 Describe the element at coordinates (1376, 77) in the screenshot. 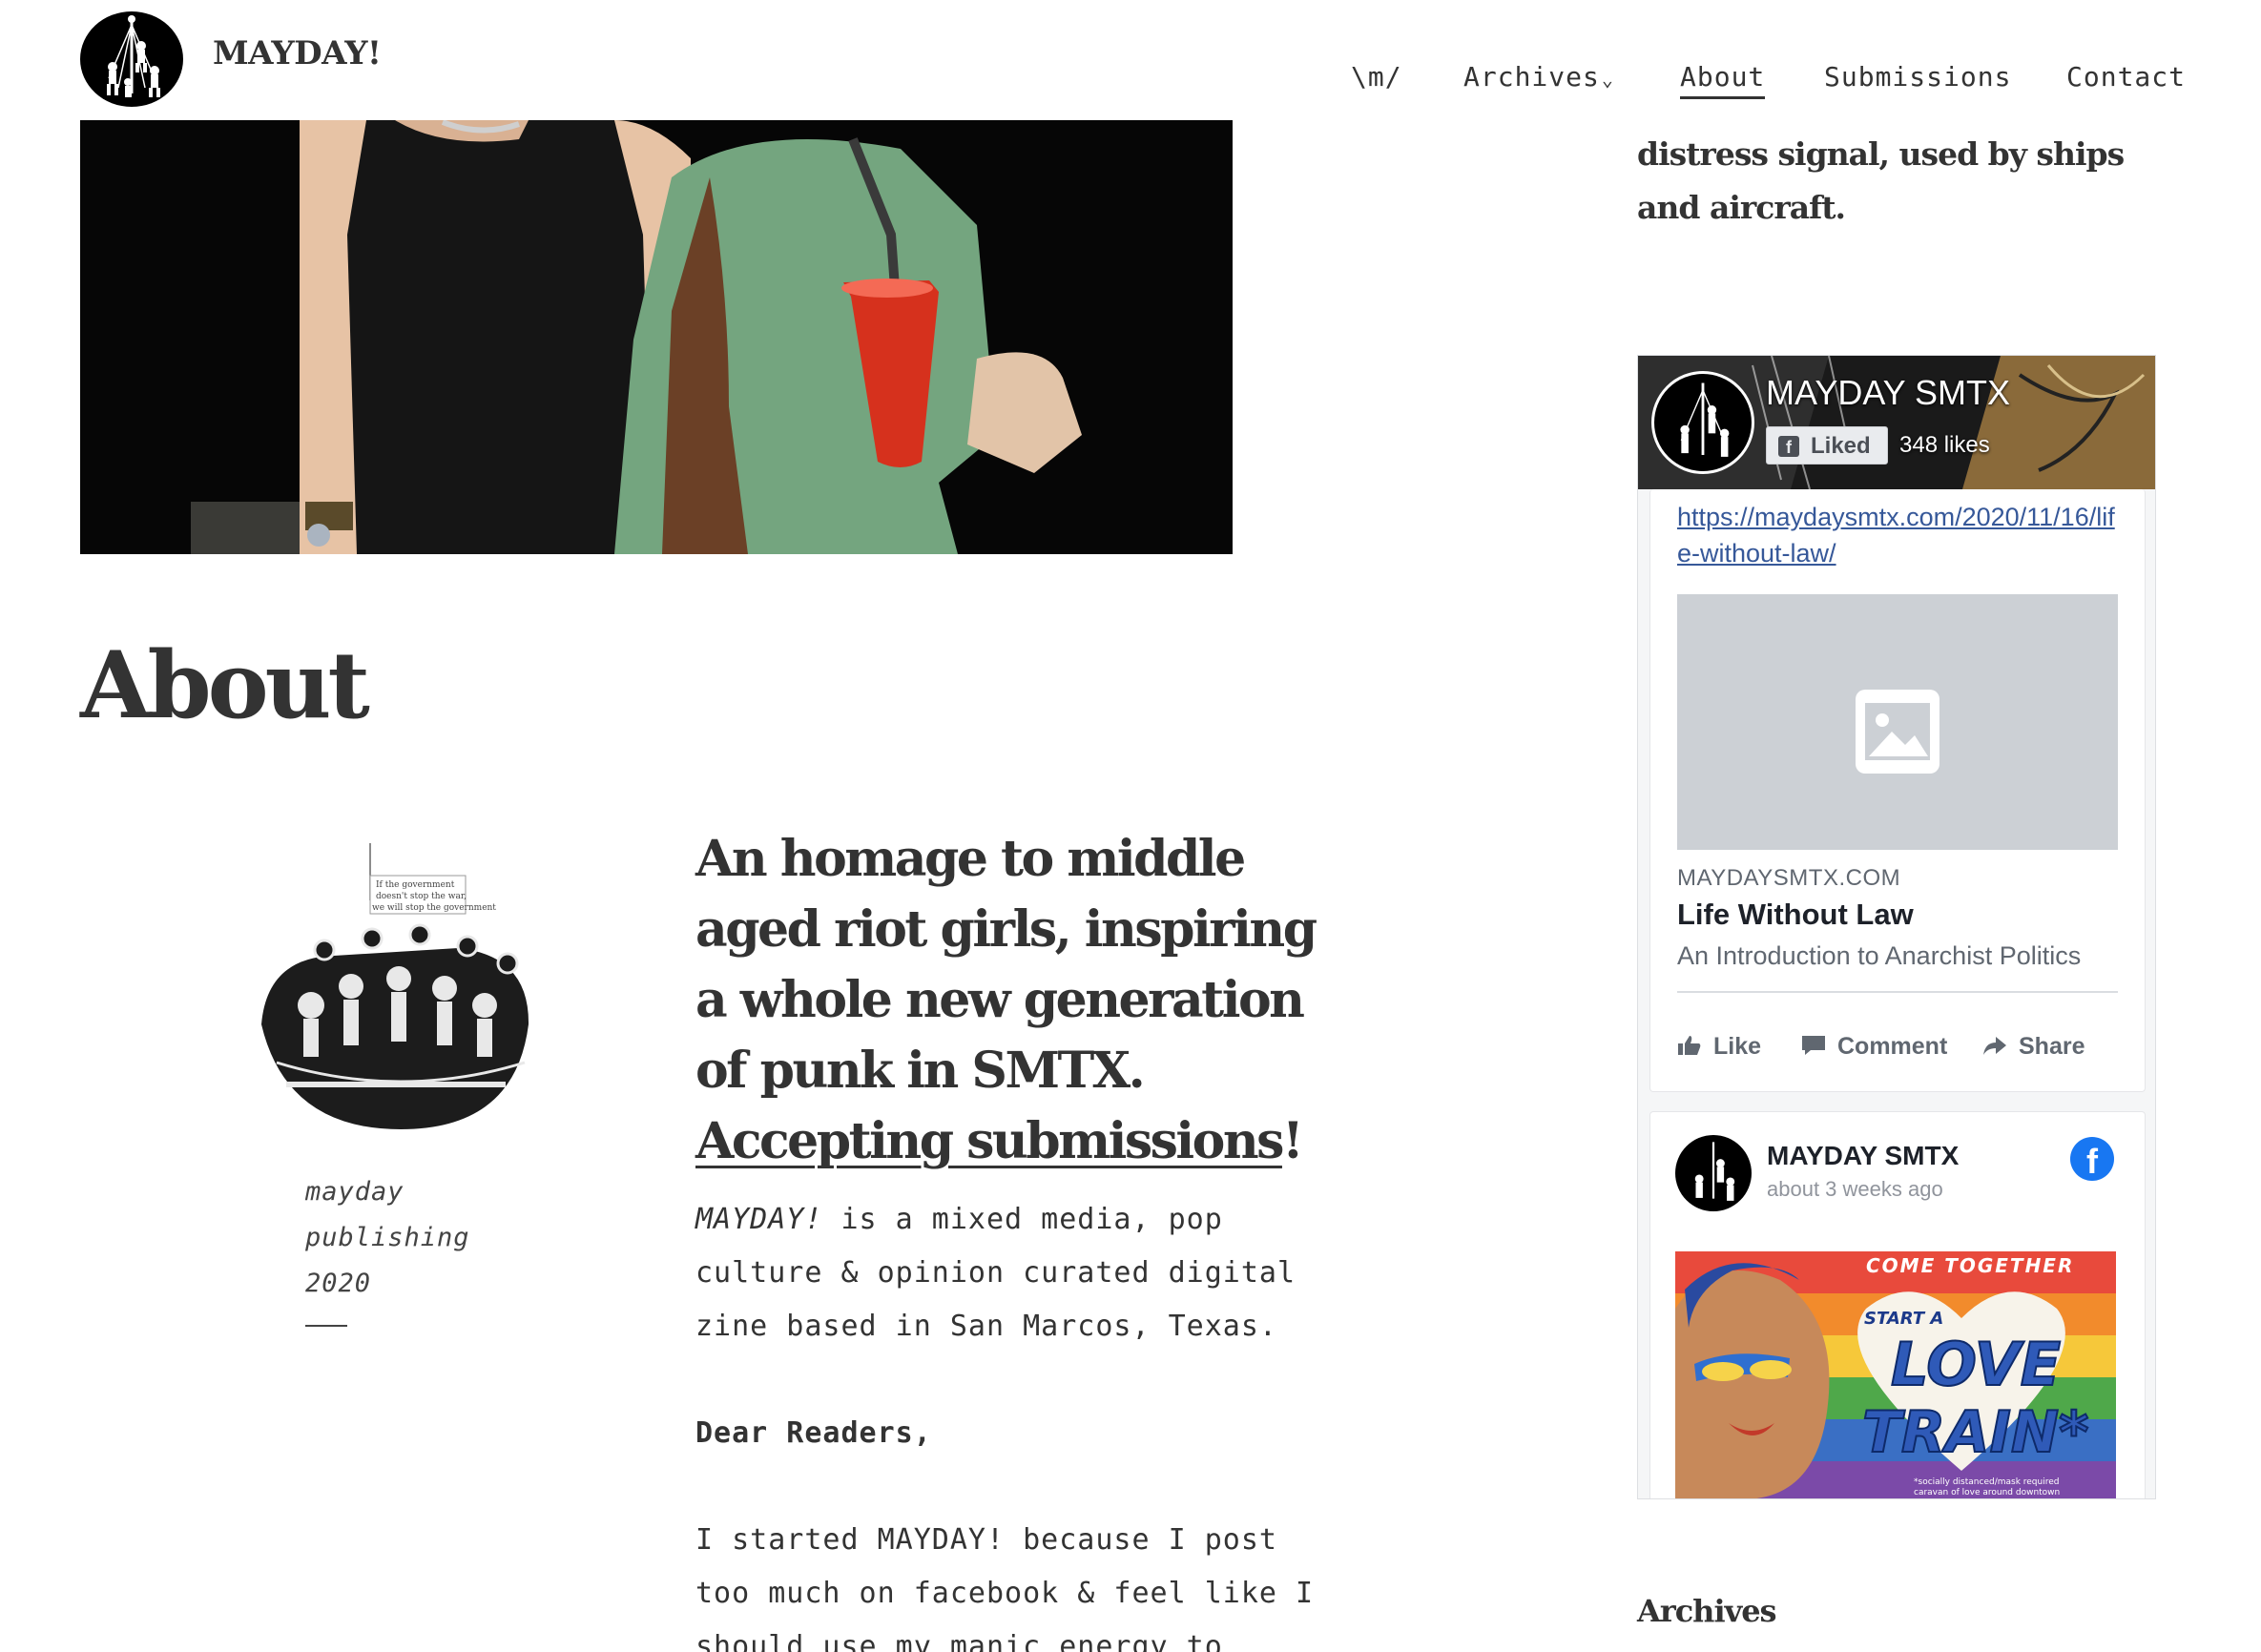

I see `nav-item-metal: \m/` at that location.